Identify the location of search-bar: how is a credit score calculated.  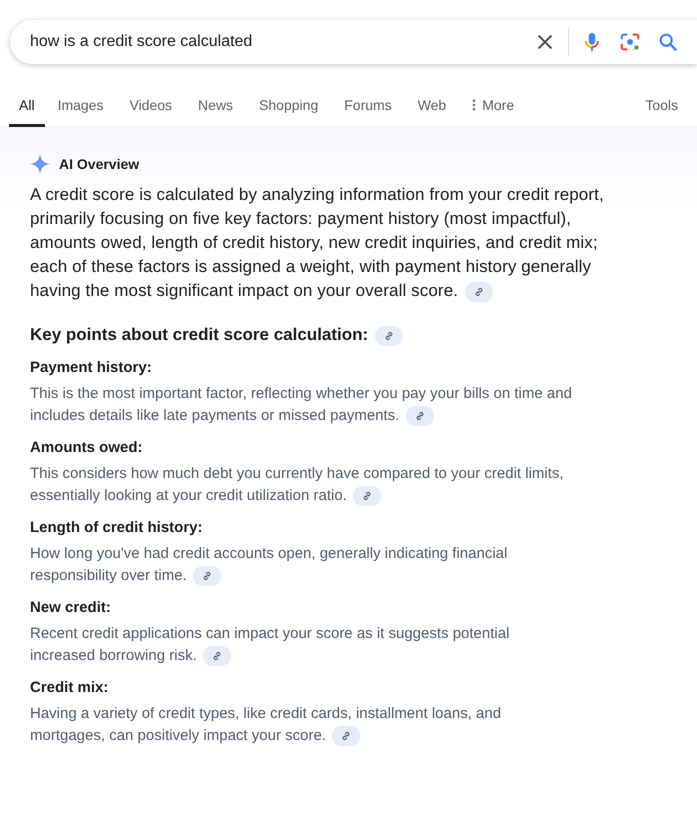
(353, 42).